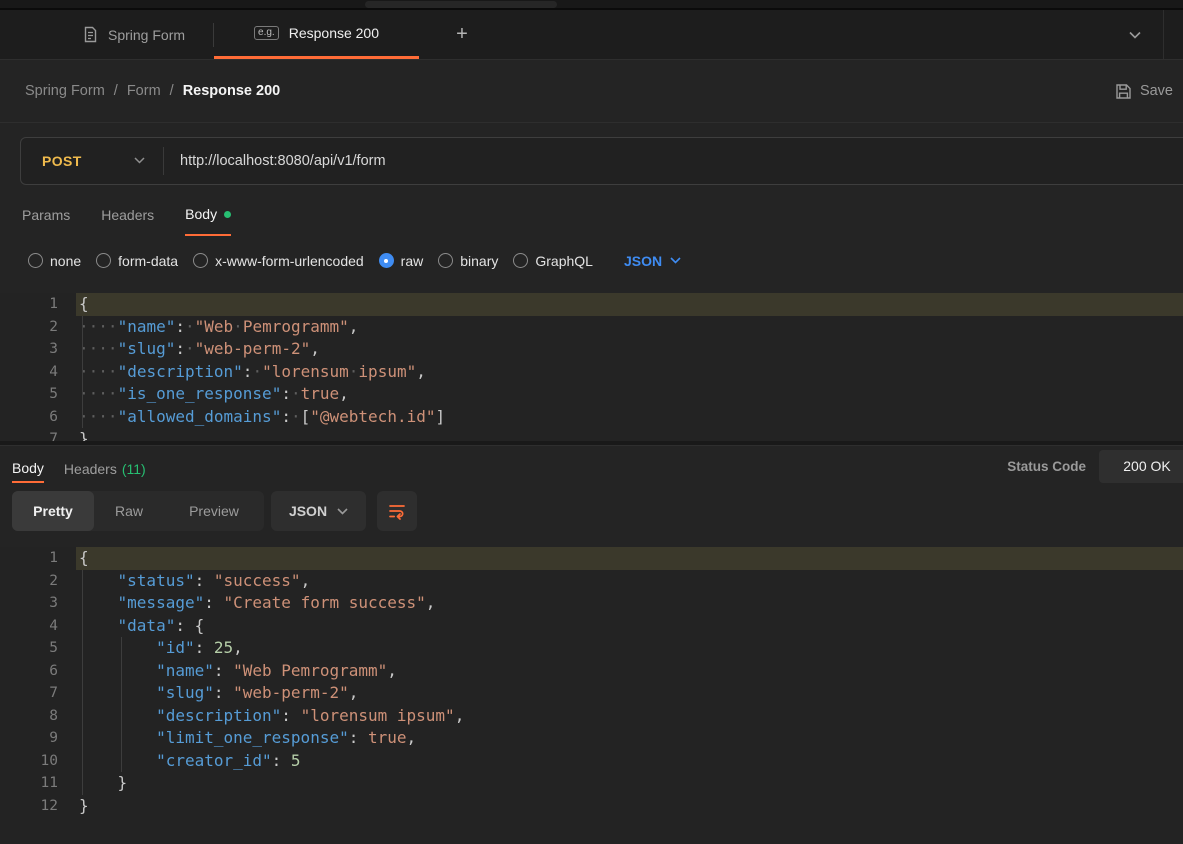 Image resolution: width=1183 pixels, height=844 pixels. I want to click on breadcrumb: Spring Form / Form / Response 200, so click(152, 91).